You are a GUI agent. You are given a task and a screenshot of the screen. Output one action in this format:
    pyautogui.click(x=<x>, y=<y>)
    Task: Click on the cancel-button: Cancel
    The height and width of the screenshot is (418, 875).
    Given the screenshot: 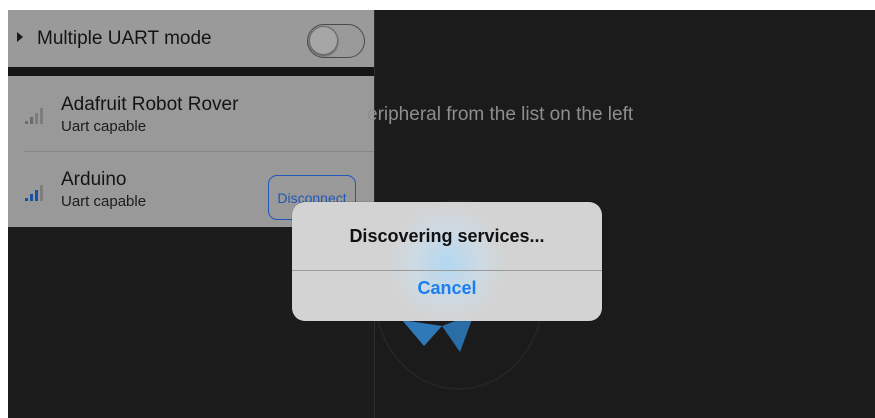 What is the action you would take?
    pyautogui.click(x=447, y=288)
    